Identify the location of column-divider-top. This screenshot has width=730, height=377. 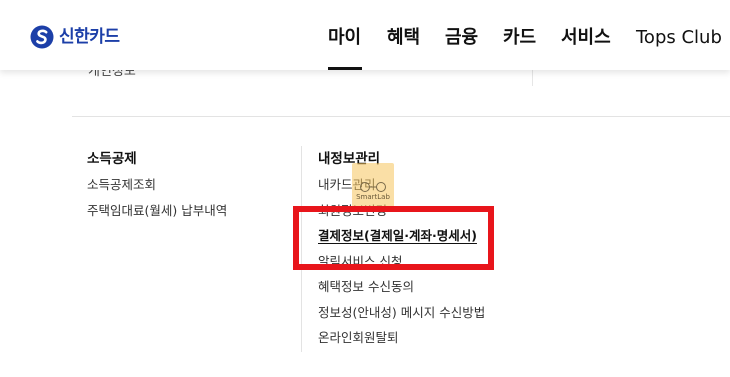
(532, 78).